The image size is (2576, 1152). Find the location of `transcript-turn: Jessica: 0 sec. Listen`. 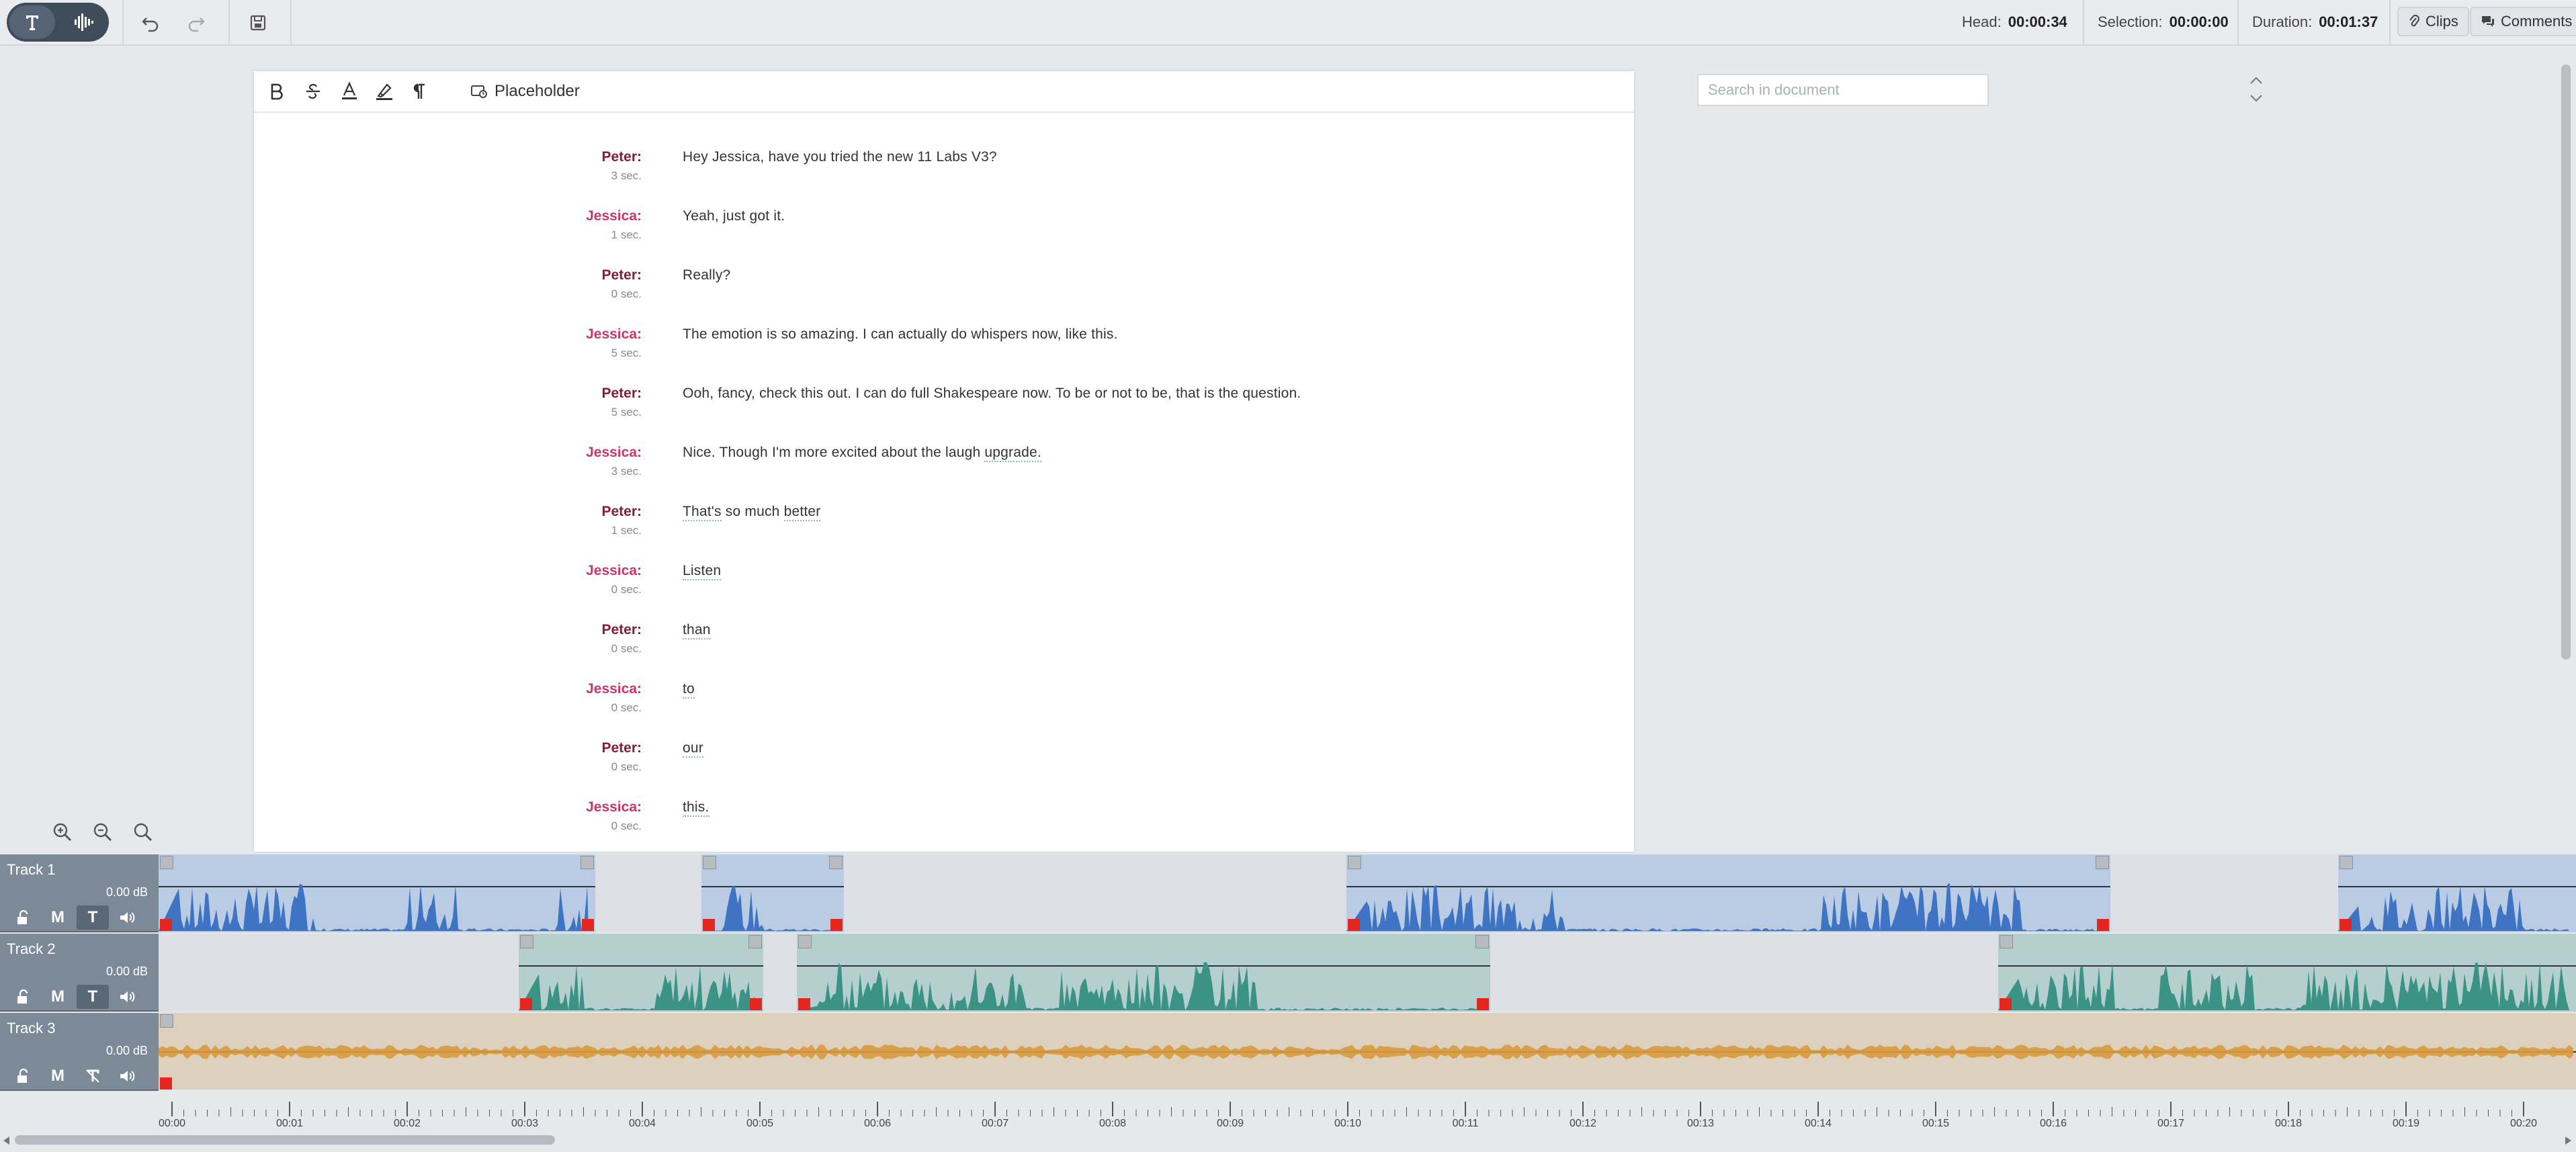

transcript-turn: Jessica: 0 sec. Listen is located at coordinates (1146, 584).